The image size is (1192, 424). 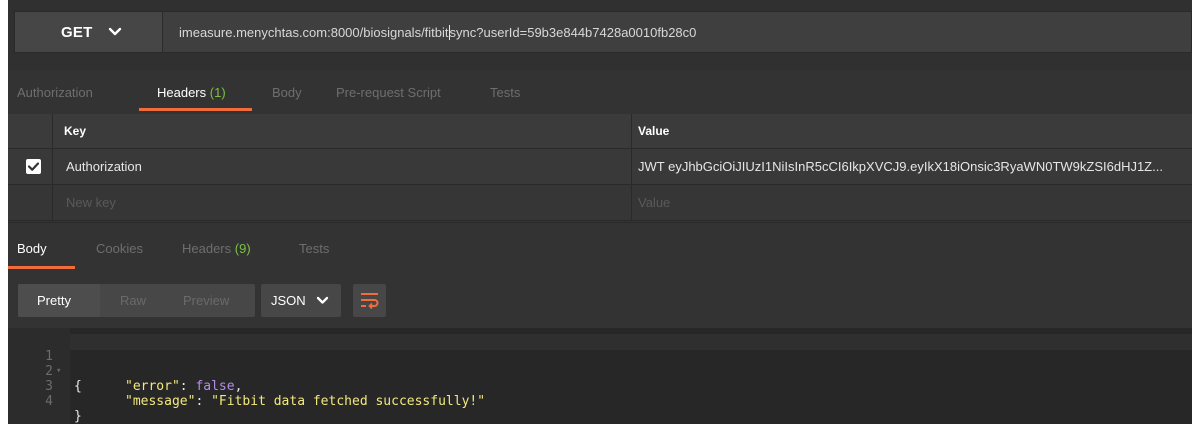 I want to click on new-key-input: New key, so click(x=91, y=202).